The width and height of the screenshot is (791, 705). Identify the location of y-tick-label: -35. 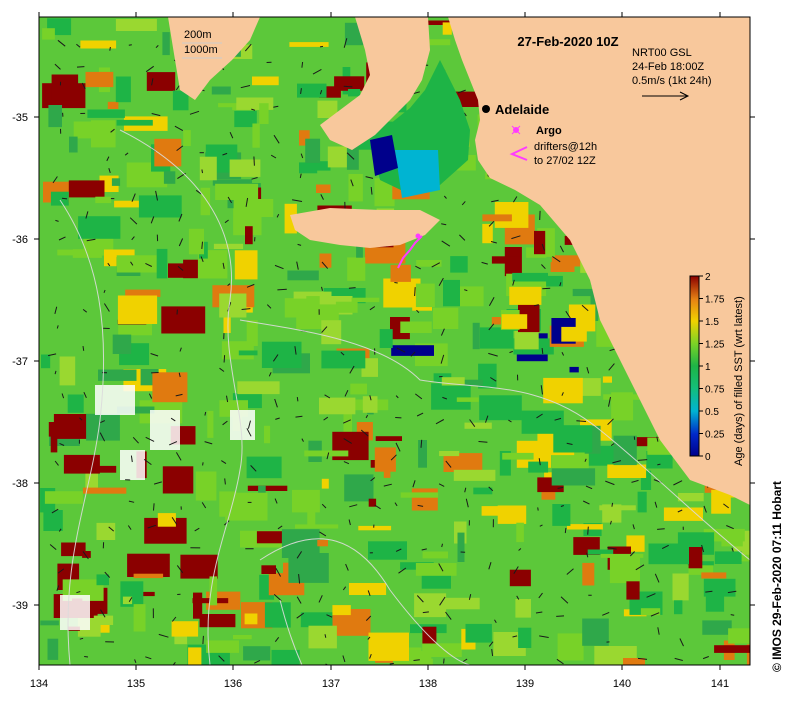
(20, 118).